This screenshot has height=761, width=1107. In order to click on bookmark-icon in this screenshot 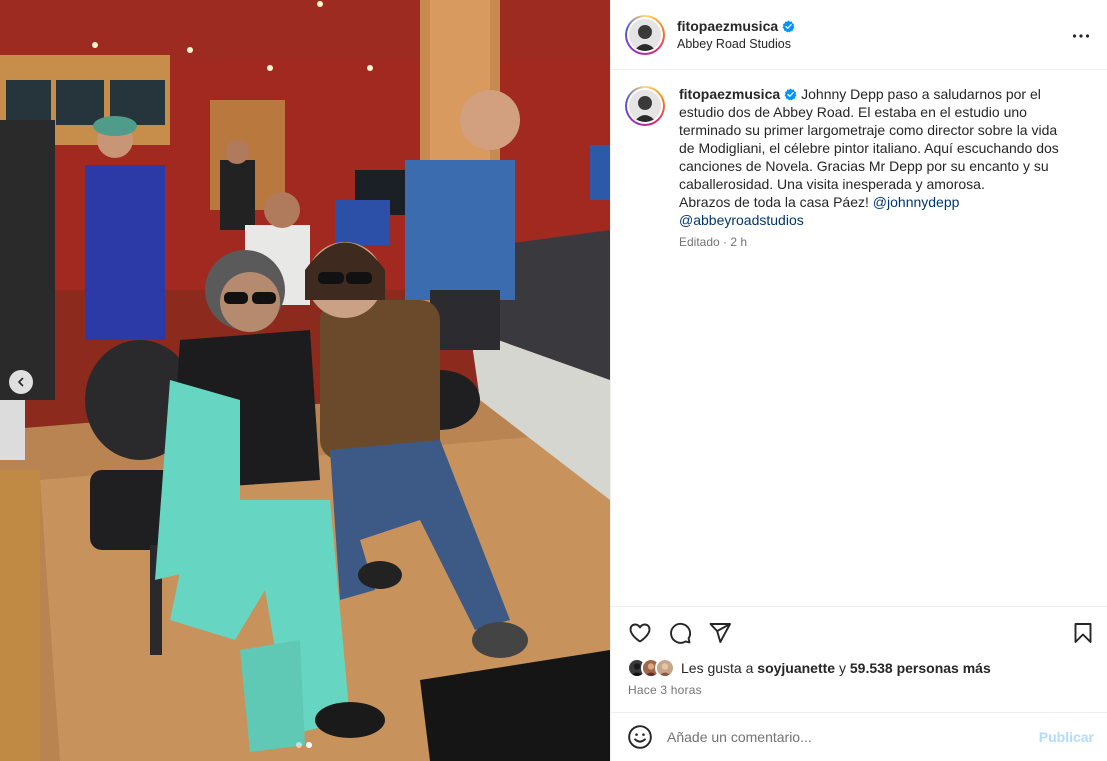, I will do `click(1083, 632)`.